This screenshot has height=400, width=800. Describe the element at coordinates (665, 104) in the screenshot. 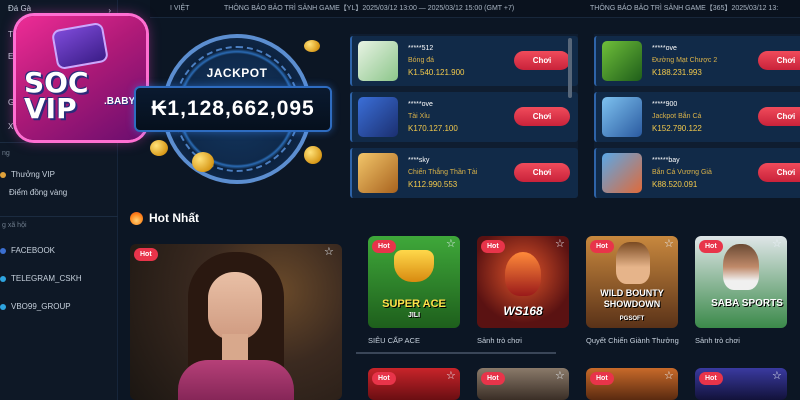

I see `winner-name: *****900` at that location.